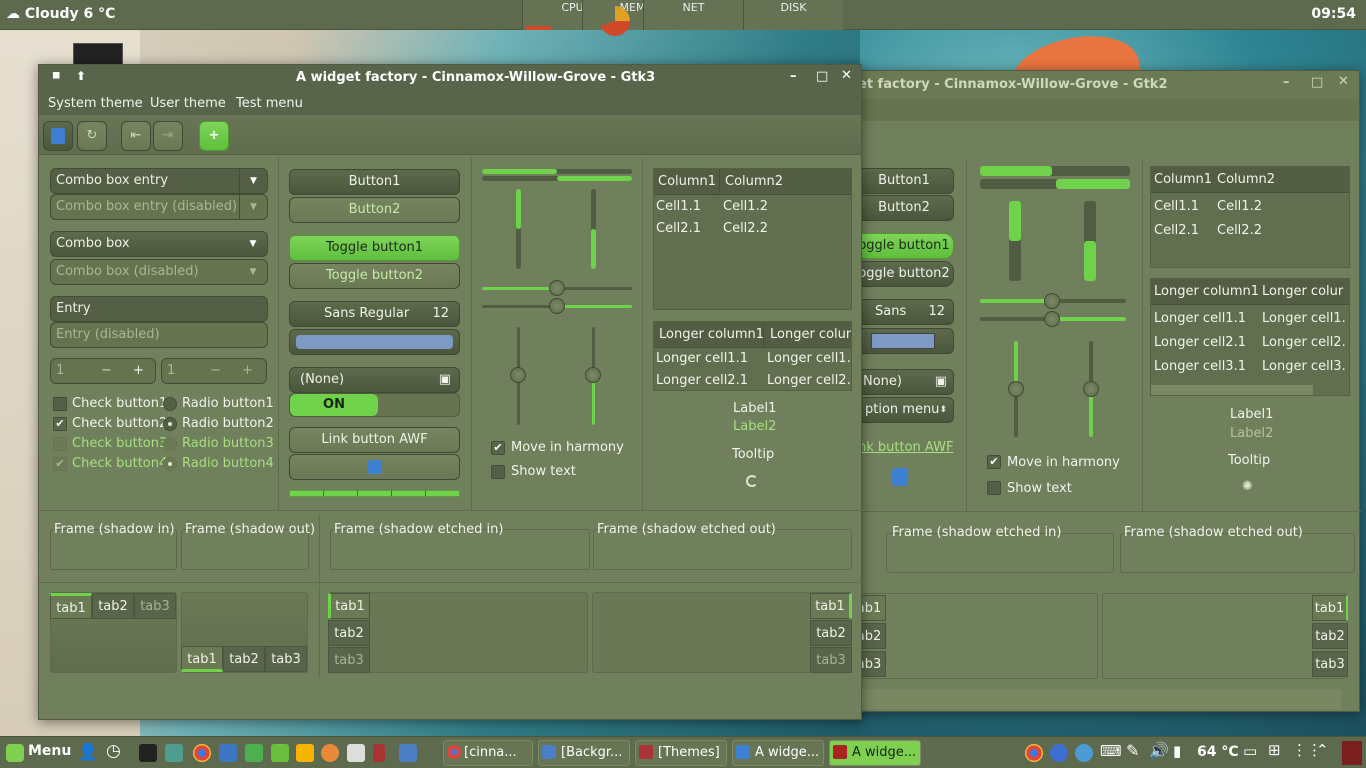 The width and height of the screenshot is (1366, 768). Describe the element at coordinates (159, 309) in the screenshot. I see `entry-field: Entry` at that location.